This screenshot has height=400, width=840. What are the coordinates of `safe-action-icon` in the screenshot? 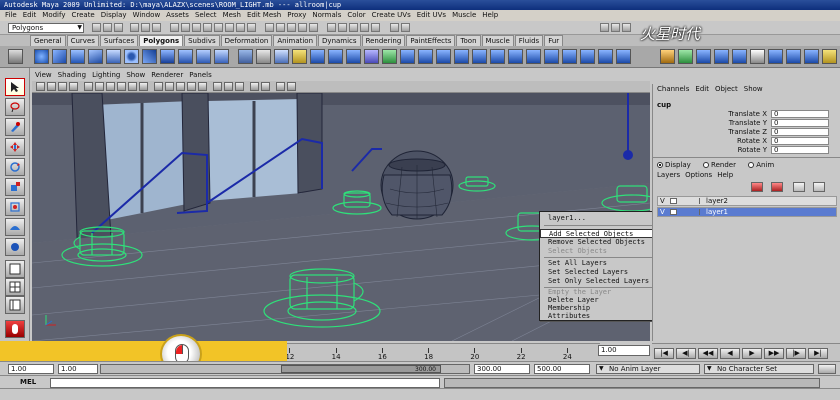 It's located at (143, 86).